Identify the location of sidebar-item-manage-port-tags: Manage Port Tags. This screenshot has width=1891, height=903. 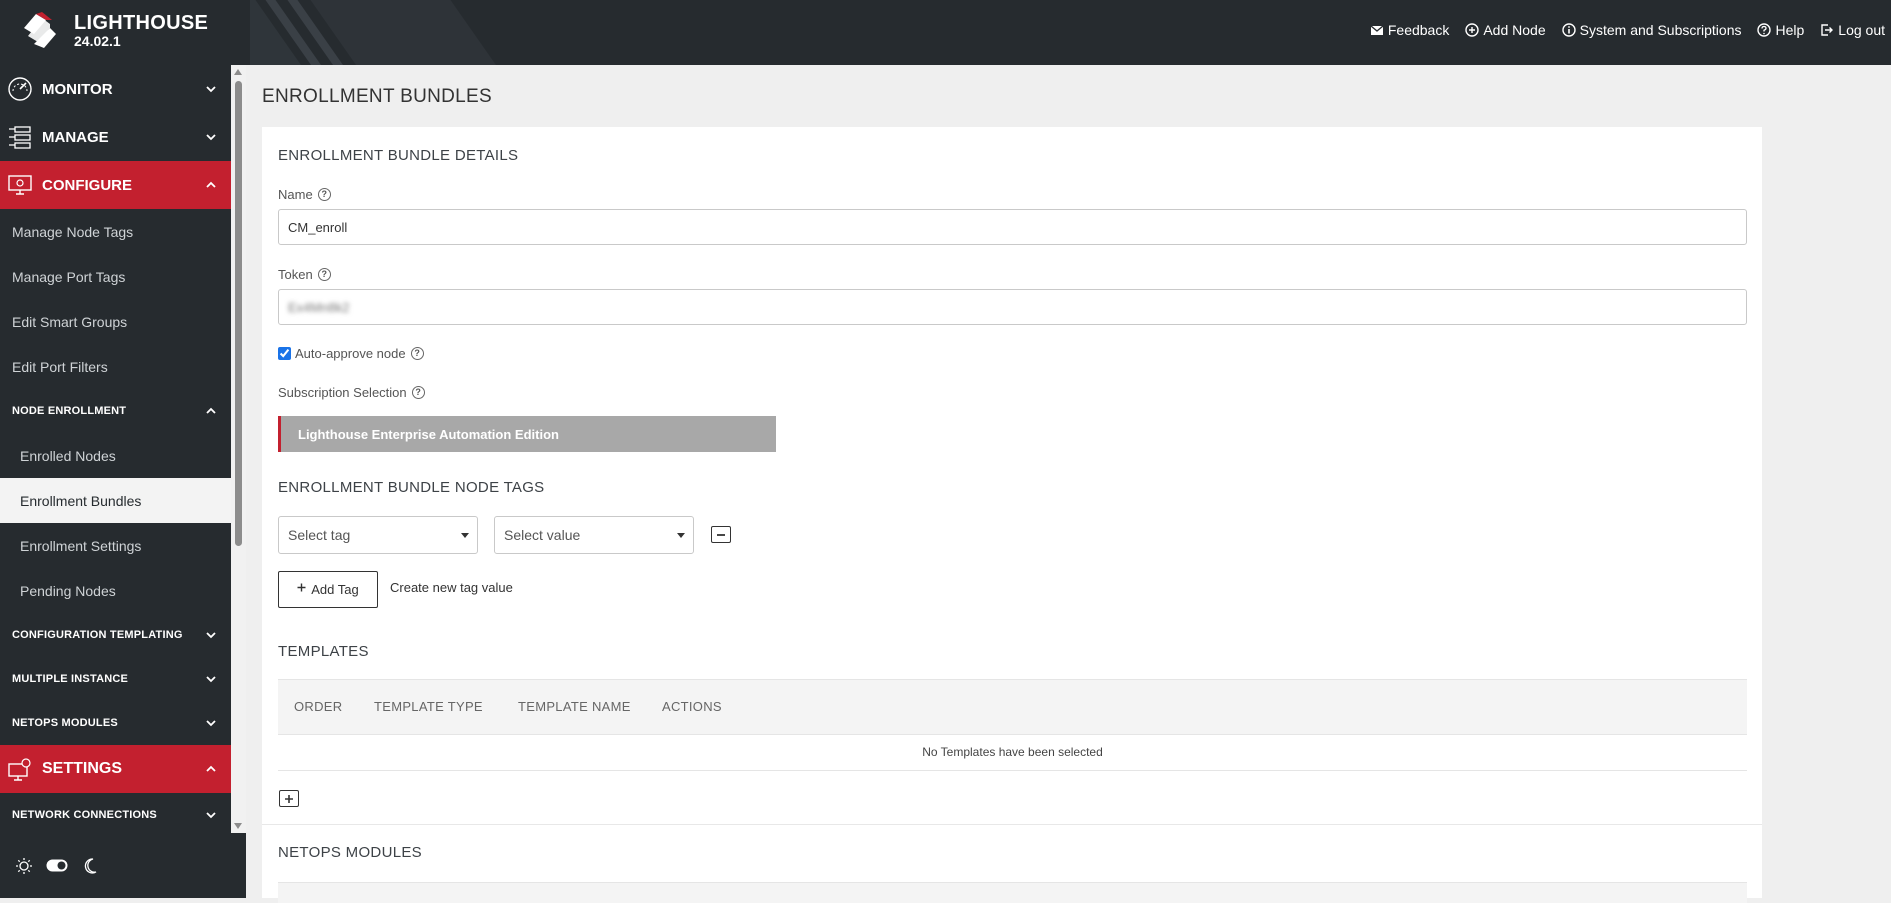
(115, 276).